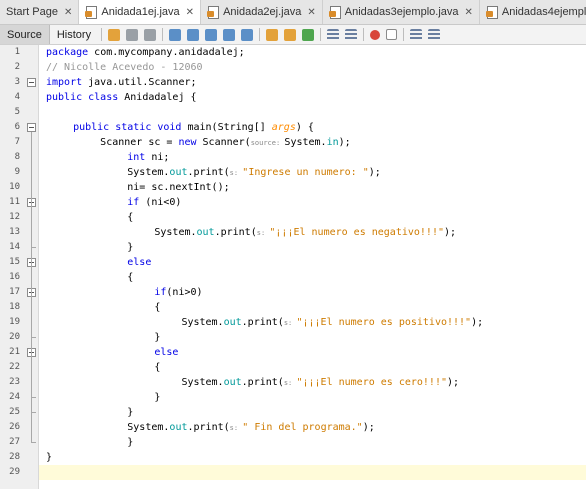 This screenshot has height=489, width=586. I want to click on java-file-icon, so click(91, 12).